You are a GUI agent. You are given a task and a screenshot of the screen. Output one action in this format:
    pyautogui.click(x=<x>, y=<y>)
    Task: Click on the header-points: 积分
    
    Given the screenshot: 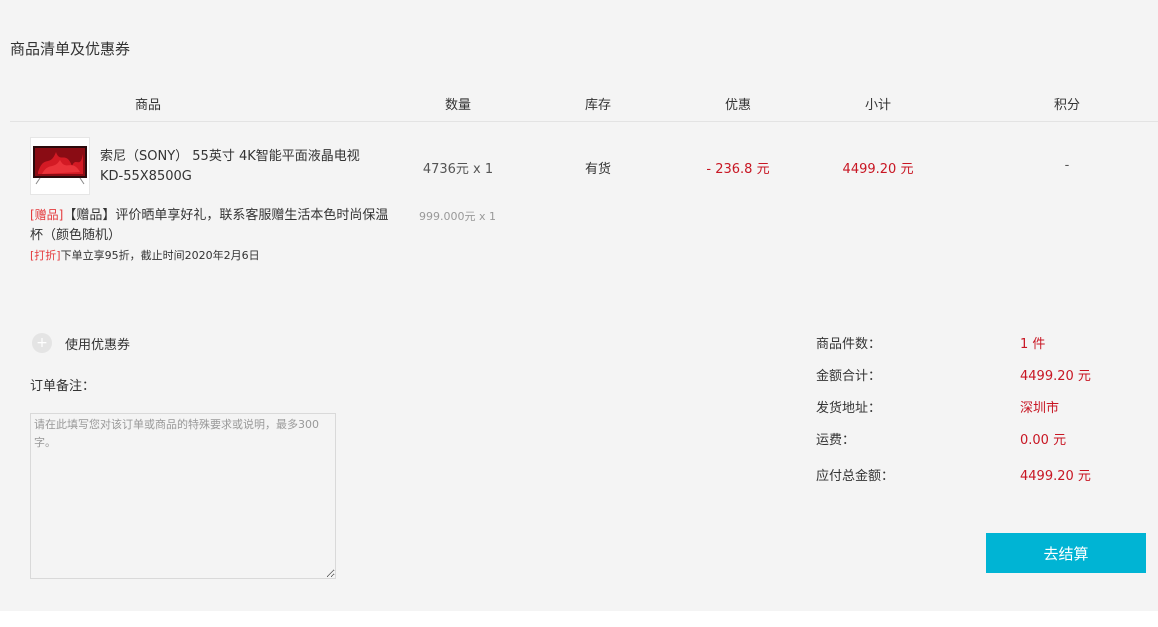 What is the action you would take?
    pyautogui.click(x=1067, y=105)
    